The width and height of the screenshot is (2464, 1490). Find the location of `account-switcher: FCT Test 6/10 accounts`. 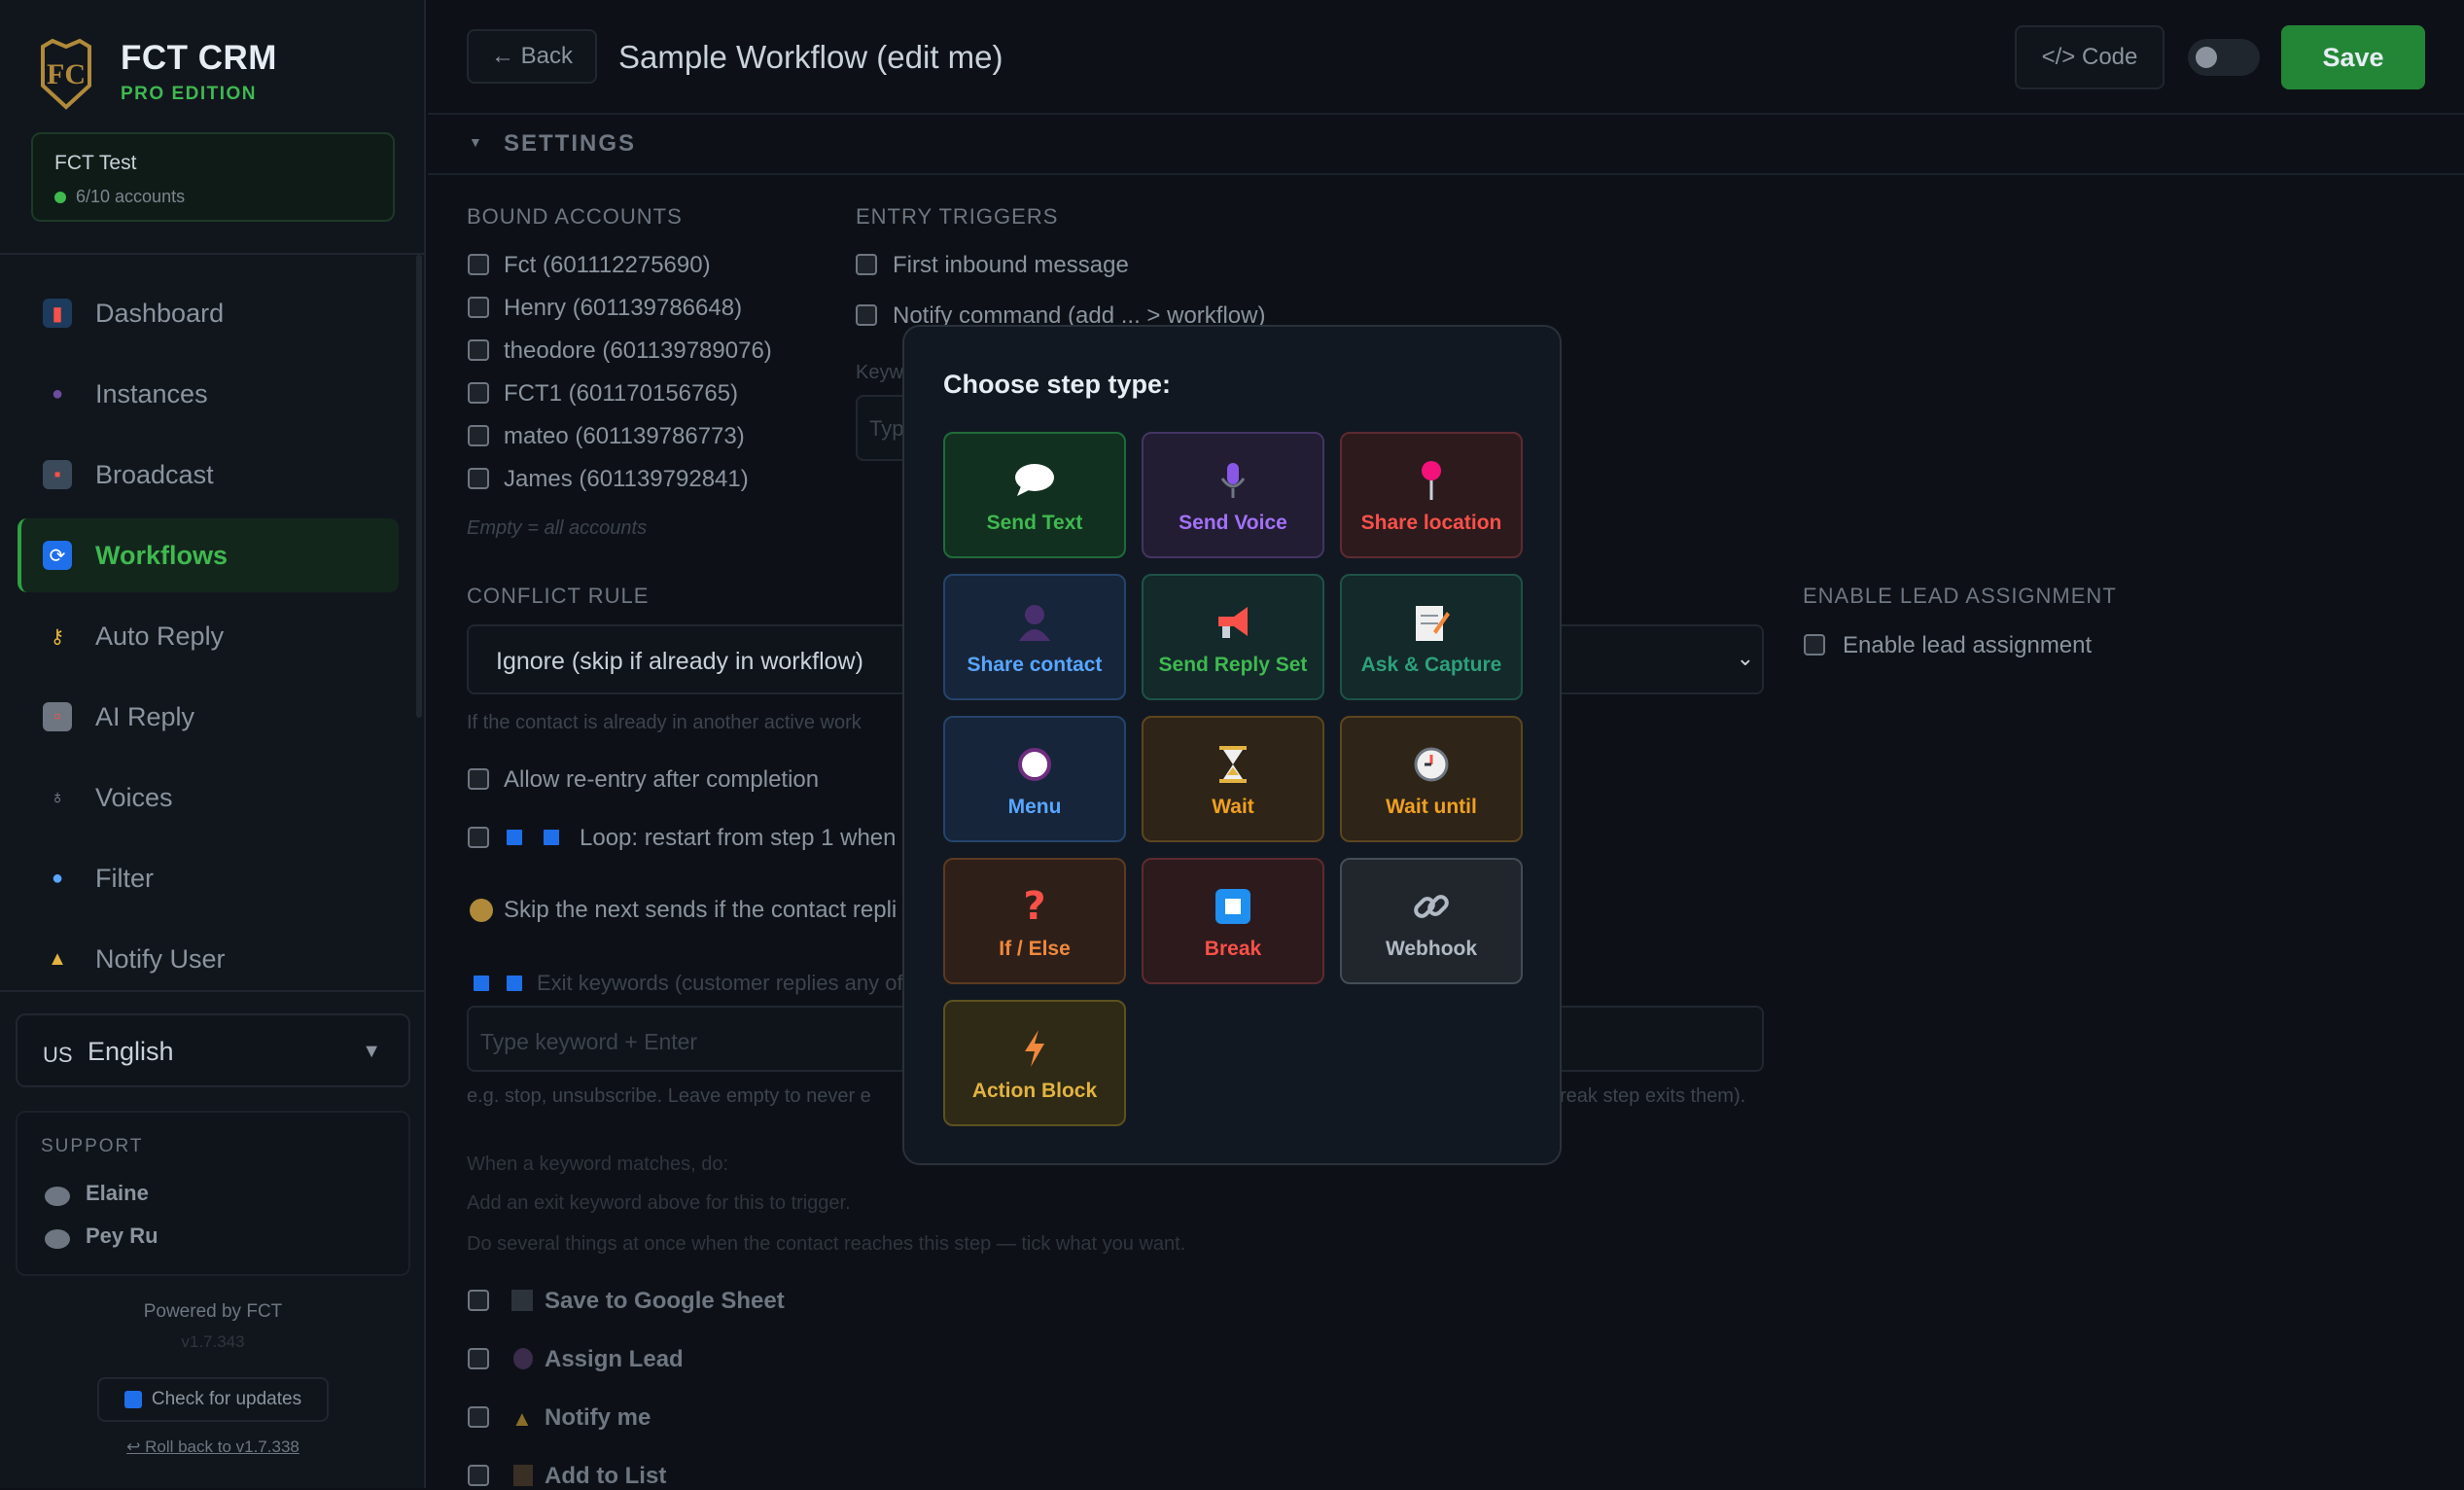

account-switcher: FCT Test 6/10 accounts is located at coordinates (213, 177).